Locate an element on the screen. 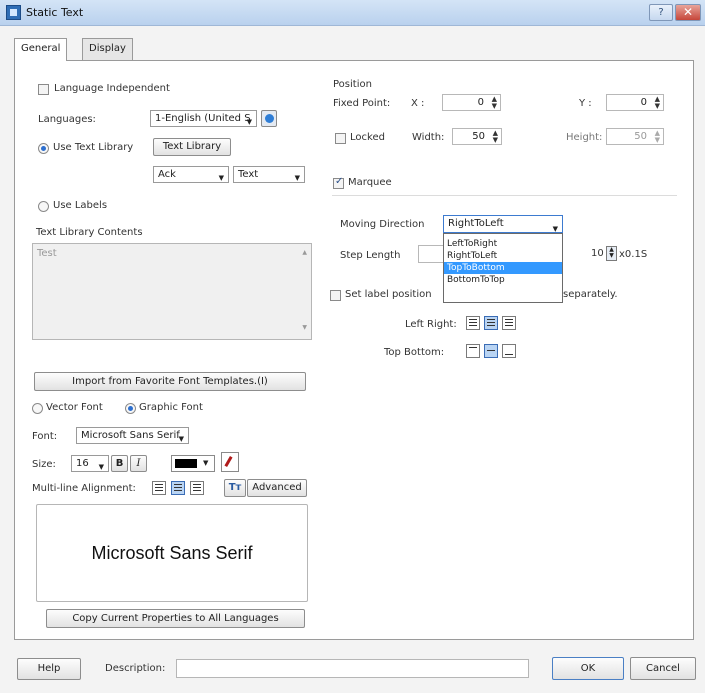 This screenshot has height=693, width=705. languages-select: 1-English (United S ▼ is located at coordinates (203, 118).